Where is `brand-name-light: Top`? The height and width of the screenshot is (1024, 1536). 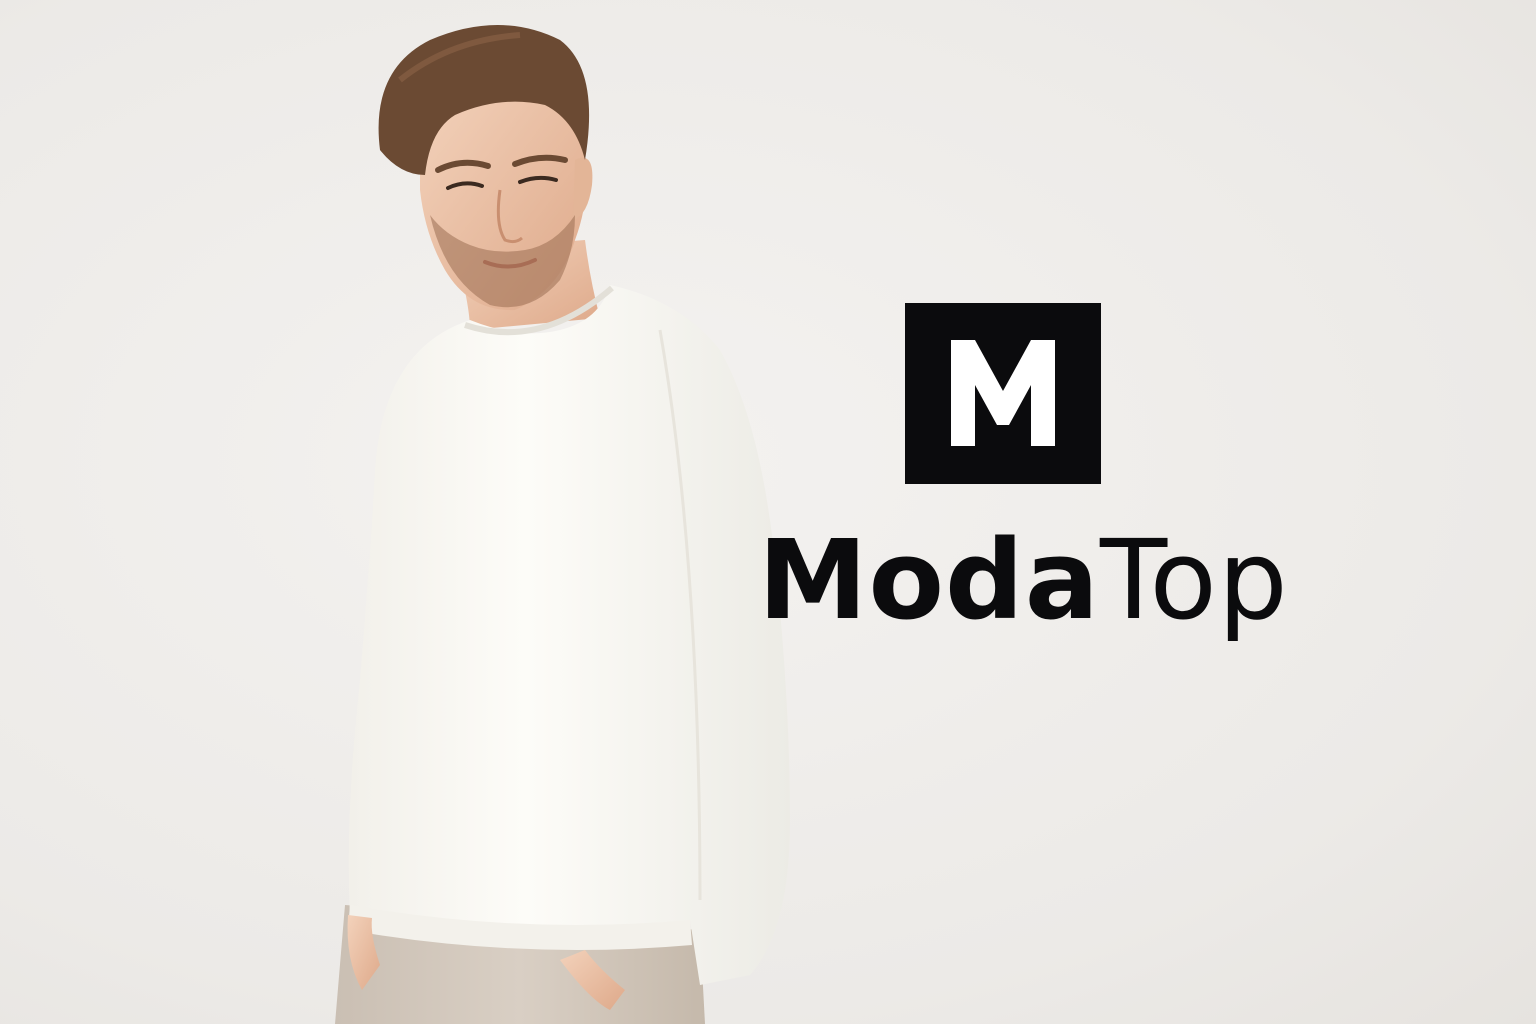 brand-name-light: Top is located at coordinates (1194, 580).